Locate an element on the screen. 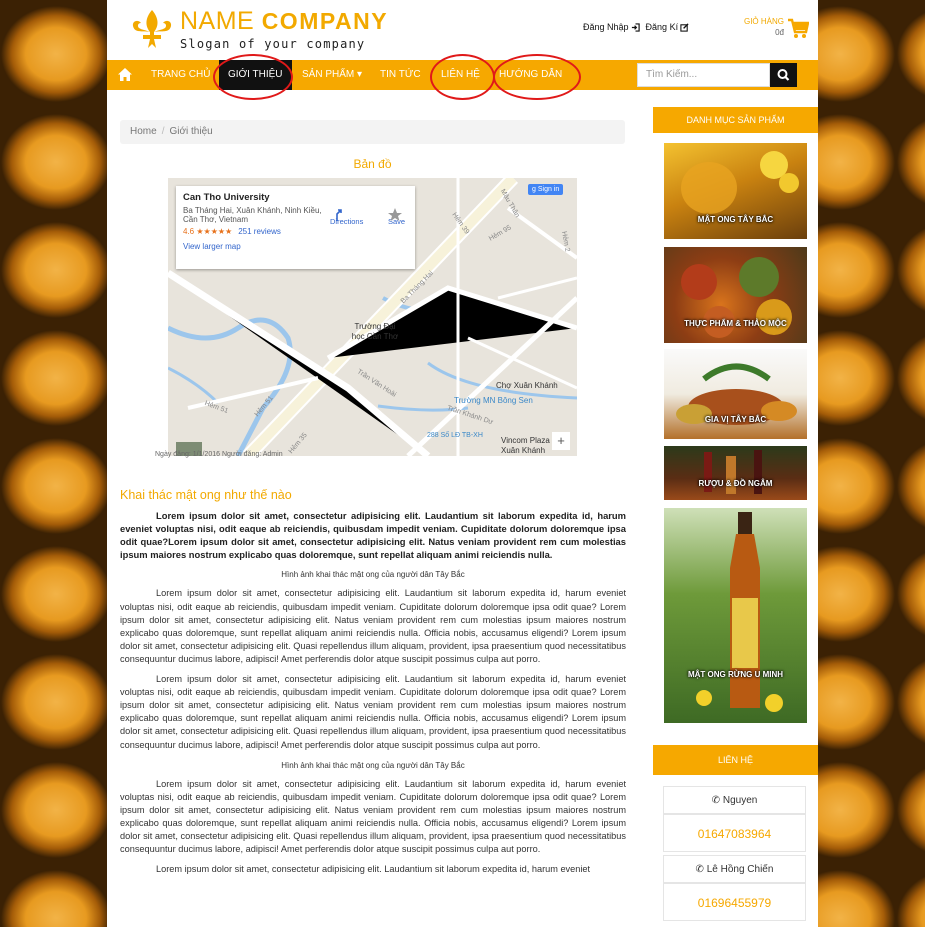 The height and width of the screenshot is (927, 925). breadcrumb-home: Home is located at coordinates (143, 131).